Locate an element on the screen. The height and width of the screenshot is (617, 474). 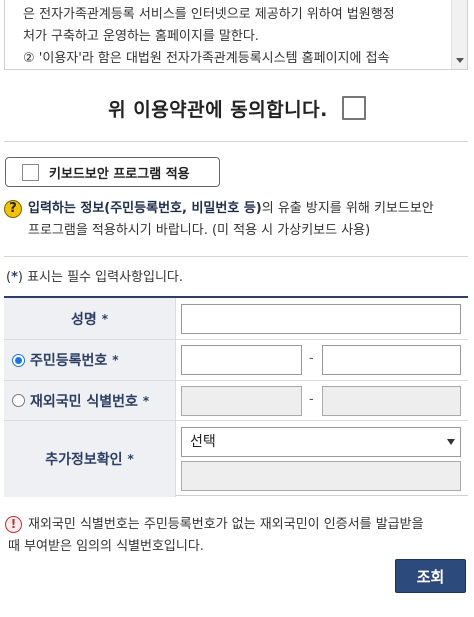
keyboard-security-button: 키보드보안 프로그램 적용 is located at coordinates (112, 172).